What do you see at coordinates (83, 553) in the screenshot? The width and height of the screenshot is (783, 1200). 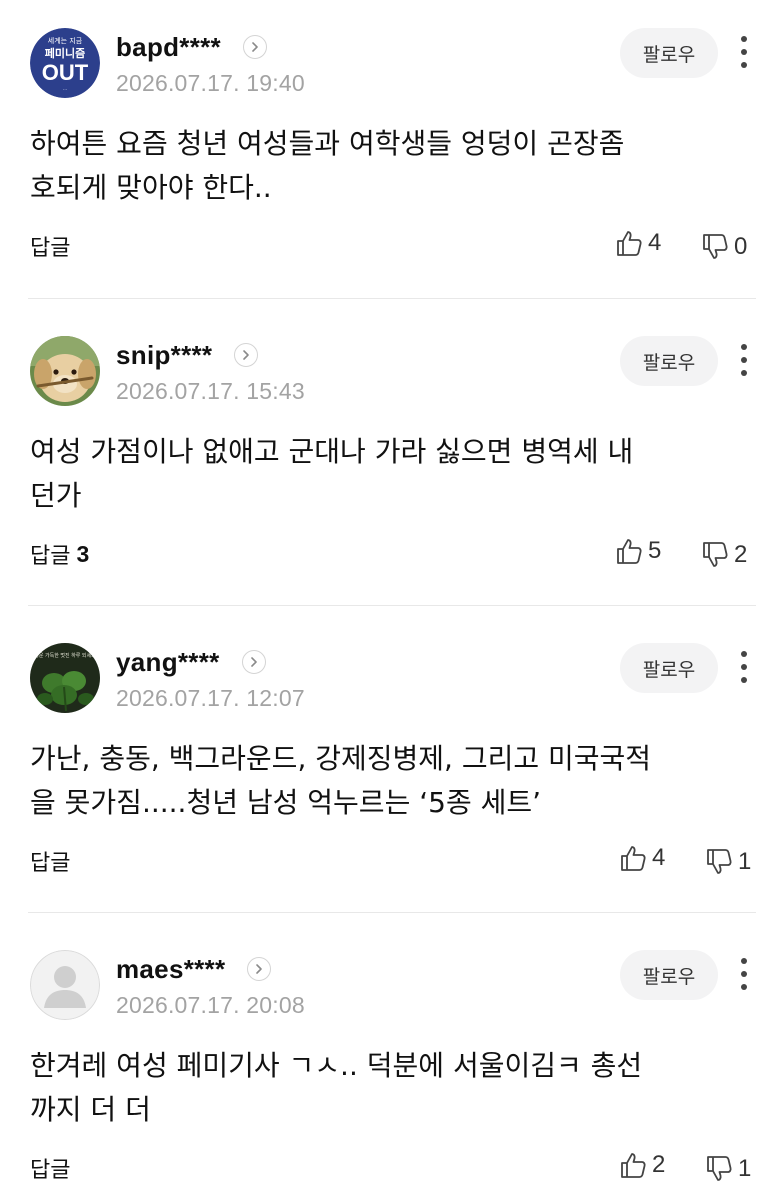 I see `reply-count: 3` at bounding box center [83, 553].